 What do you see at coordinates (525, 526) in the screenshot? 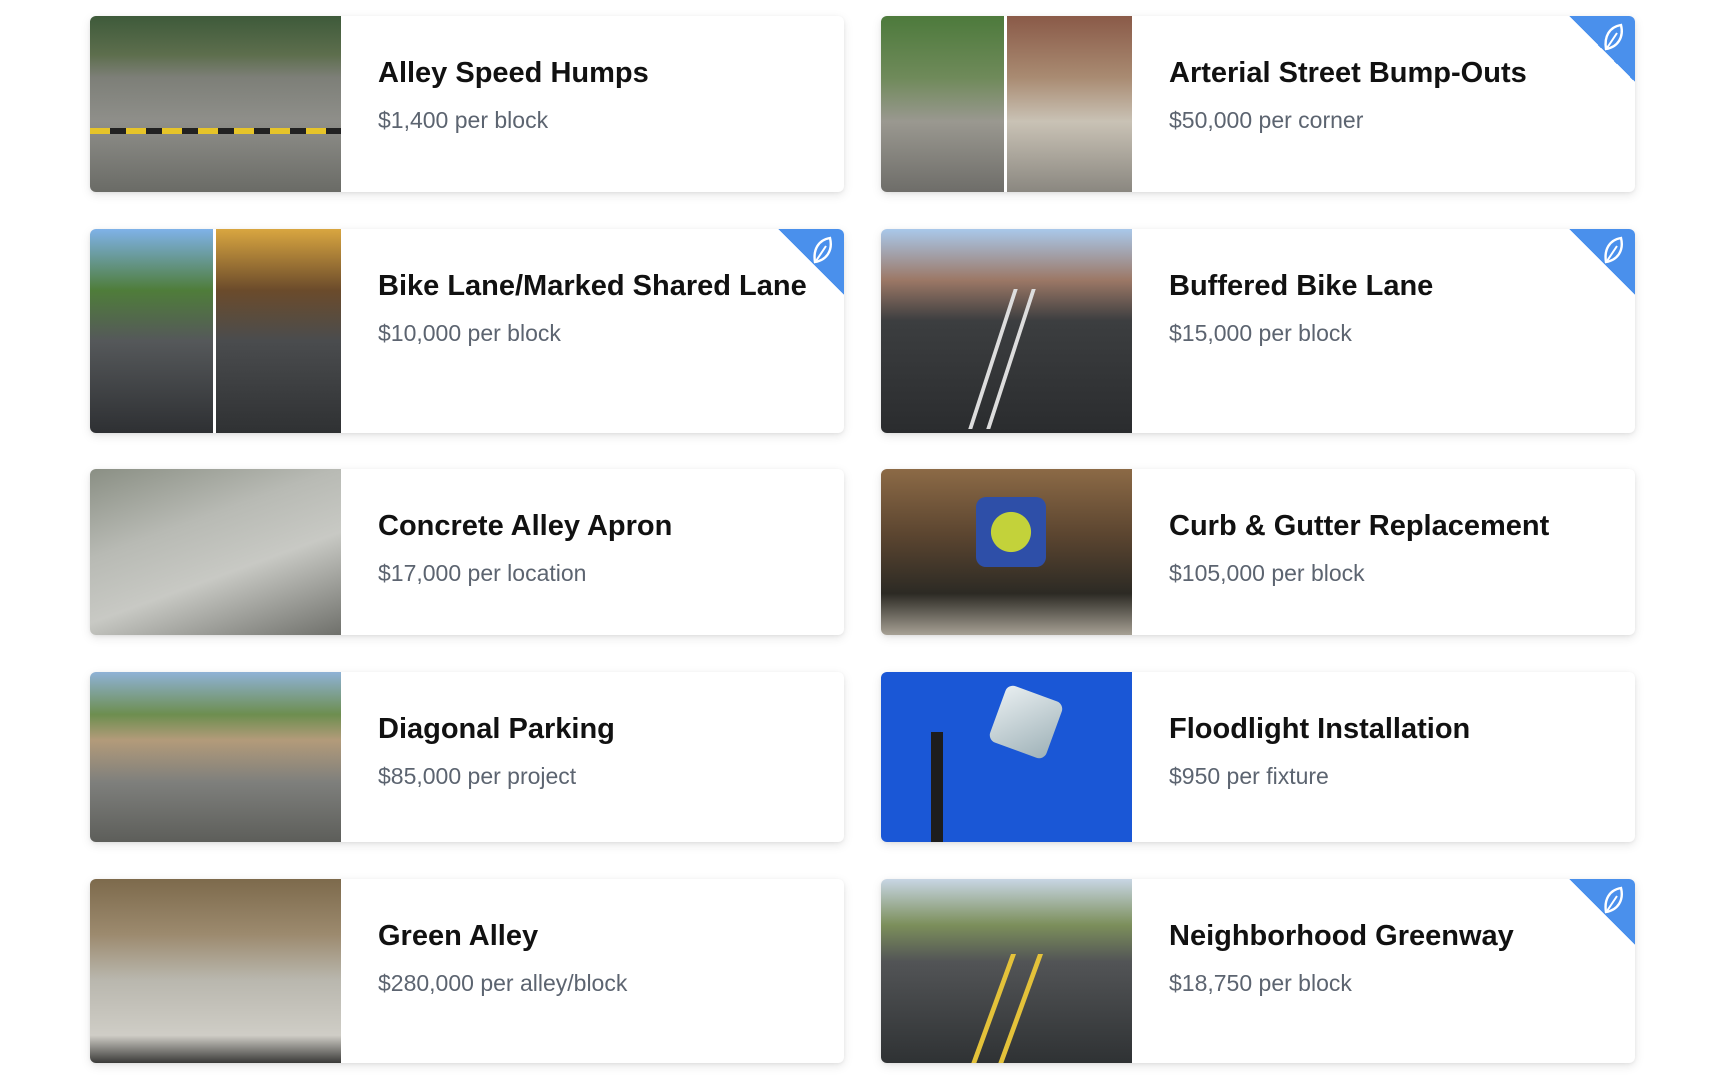
I see `project-title: Concrete Alley Apron` at bounding box center [525, 526].